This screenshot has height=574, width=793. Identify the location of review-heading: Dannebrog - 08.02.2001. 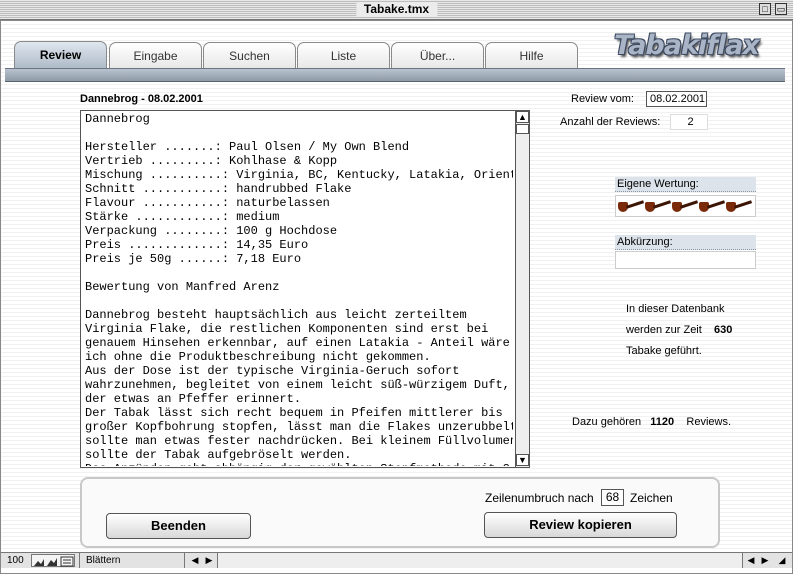
(141, 99).